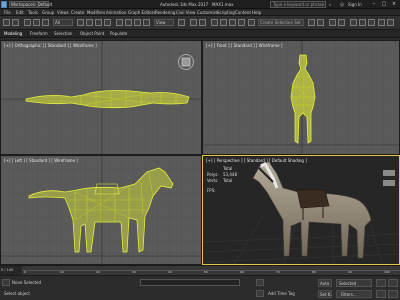  What do you see at coordinates (4, 4) in the screenshot?
I see `app-logo-icon` at bounding box center [4, 4].